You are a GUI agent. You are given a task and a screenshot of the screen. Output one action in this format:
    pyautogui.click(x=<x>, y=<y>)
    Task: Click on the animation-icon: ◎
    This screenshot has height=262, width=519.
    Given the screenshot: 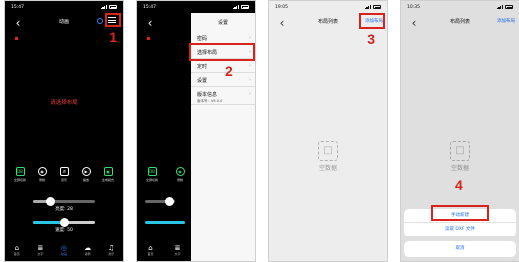 What is the action you would take?
    pyautogui.click(x=64, y=248)
    